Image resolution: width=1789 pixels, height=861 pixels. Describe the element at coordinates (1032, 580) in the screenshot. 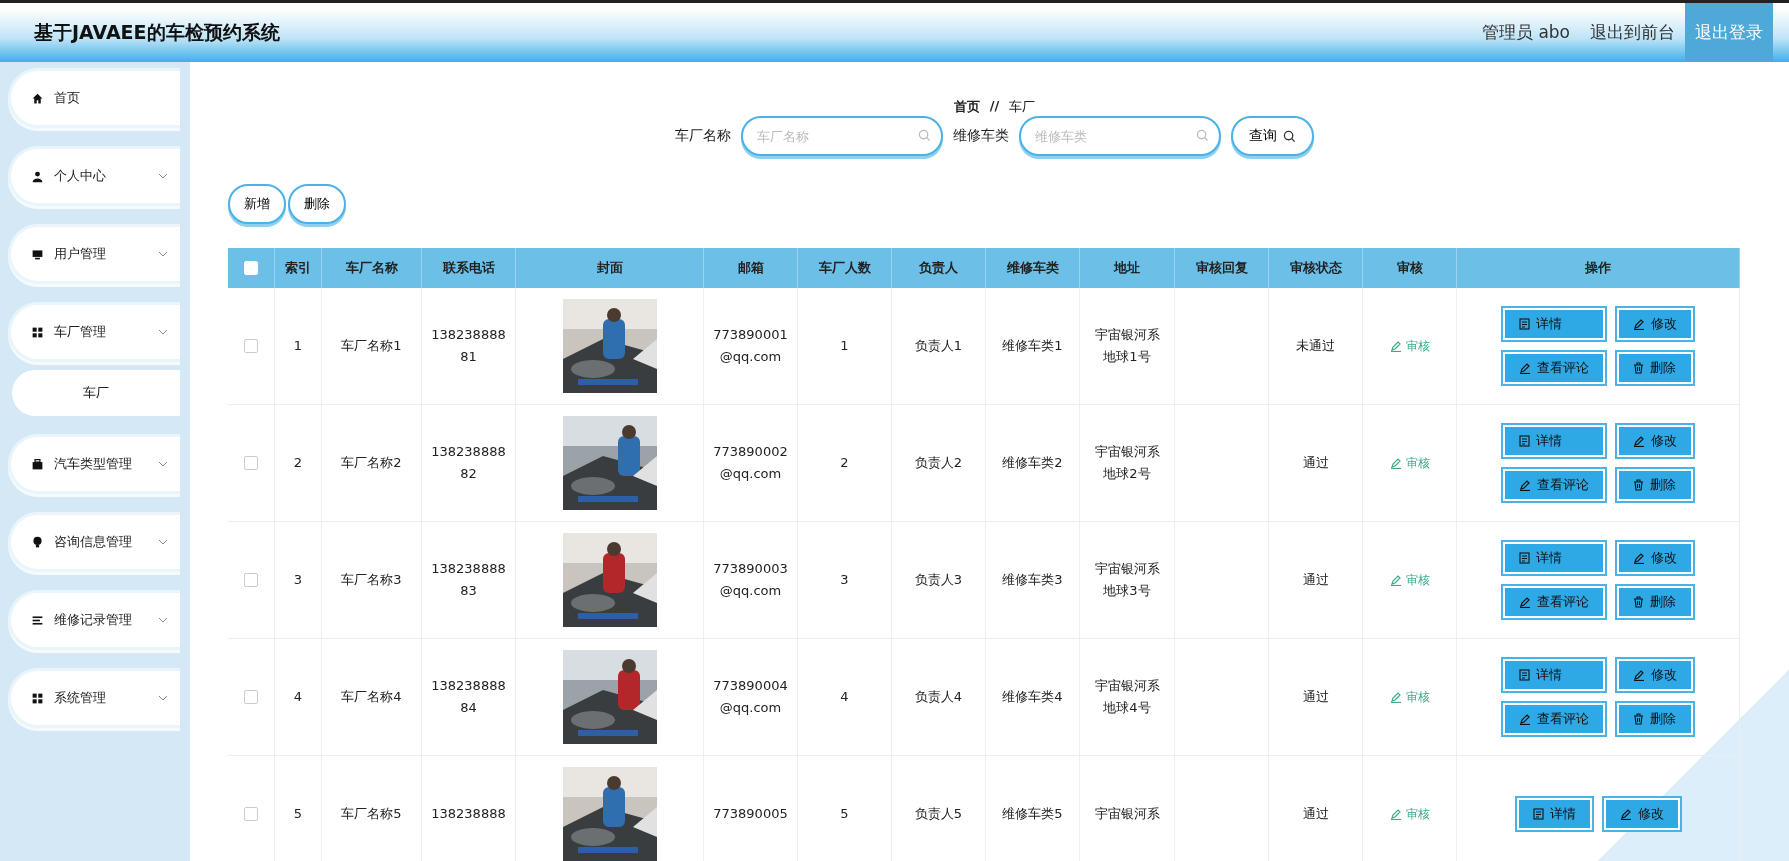

I see `table-cell-text: 维修车类3` at that location.